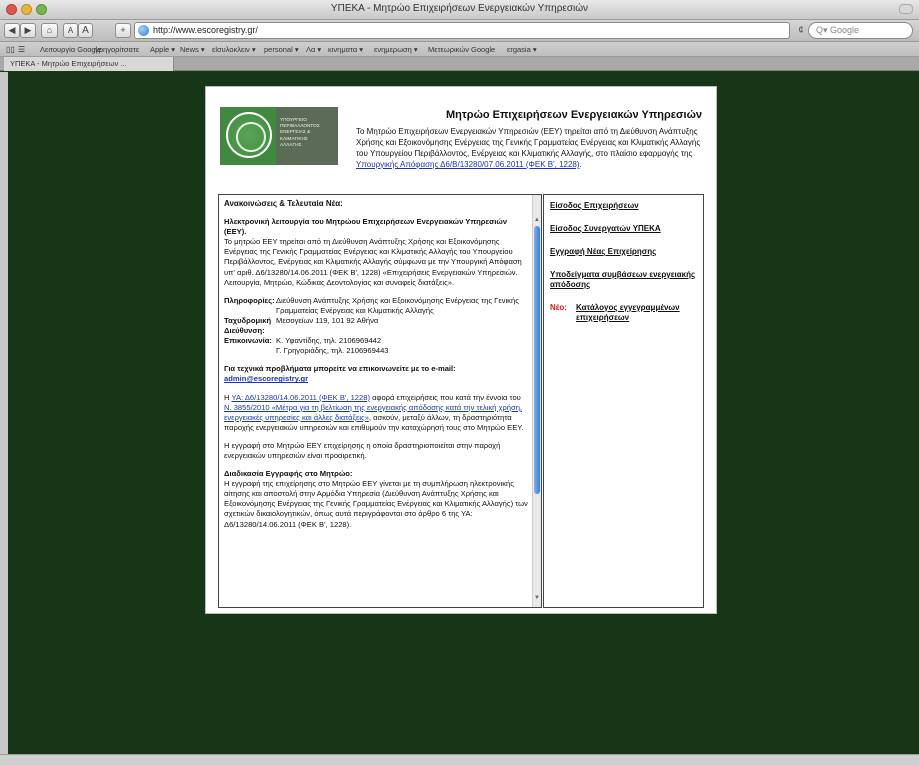 This screenshot has width=919, height=765. I want to click on bookmark-item: Λειτουργία Google, so click(70, 49).